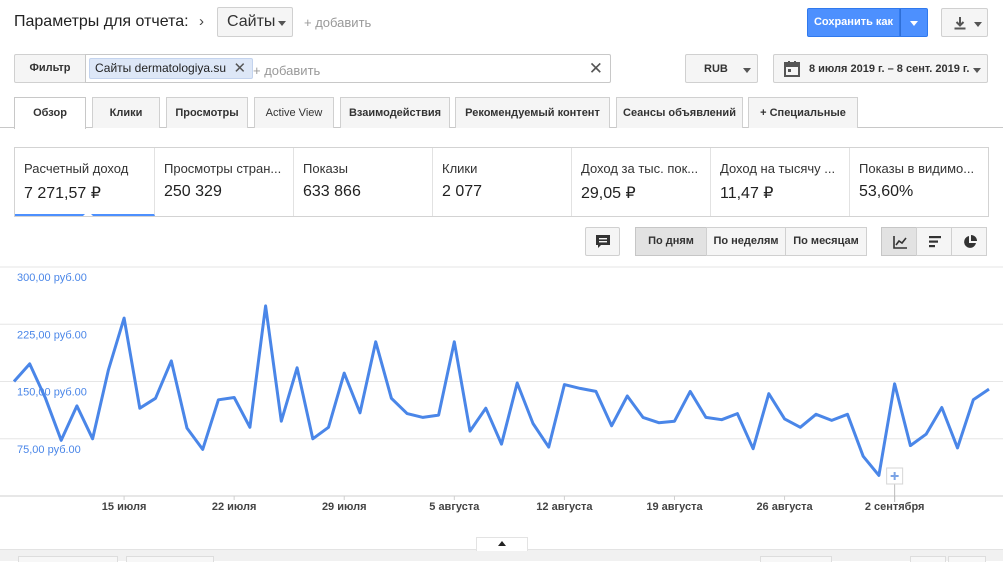 This screenshot has width=1003, height=562. Describe the element at coordinates (171, 68) in the screenshot. I see `filter-chip: Сайты dermatologiya.su ✕` at that location.